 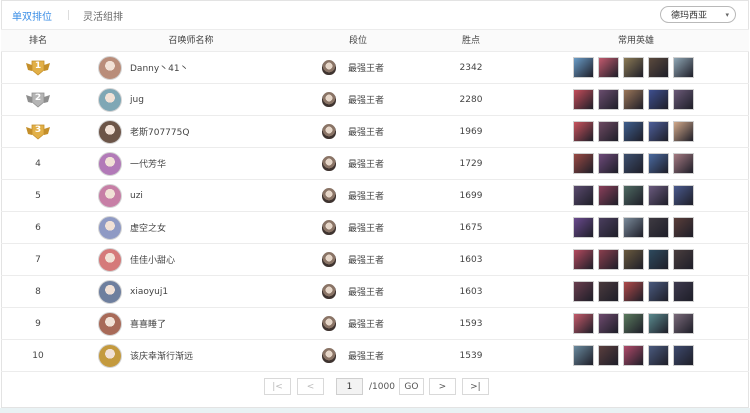 What do you see at coordinates (277, 386) in the screenshot?
I see `first-page-button: |<` at bounding box center [277, 386].